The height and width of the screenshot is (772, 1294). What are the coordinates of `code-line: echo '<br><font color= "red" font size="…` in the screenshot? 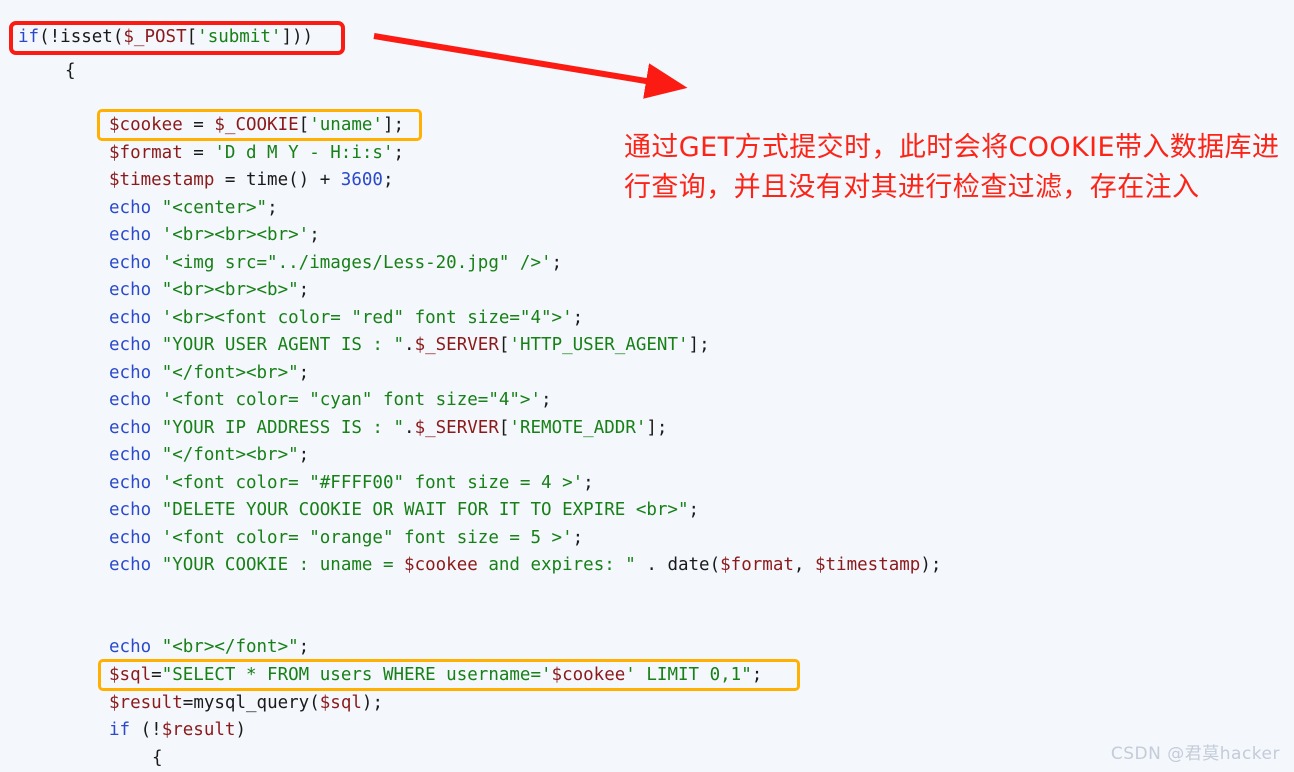 It's located at (346, 318).